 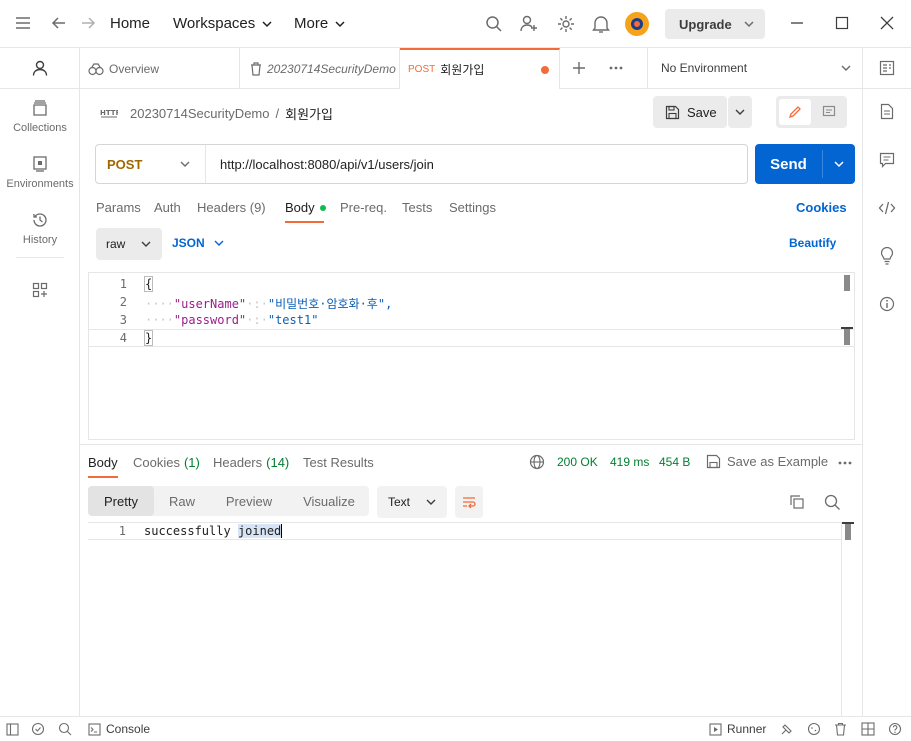 What do you see at coordinates (797, 502) in the screenshot?
I see `copy-icon` at bounding box center [797, 502].